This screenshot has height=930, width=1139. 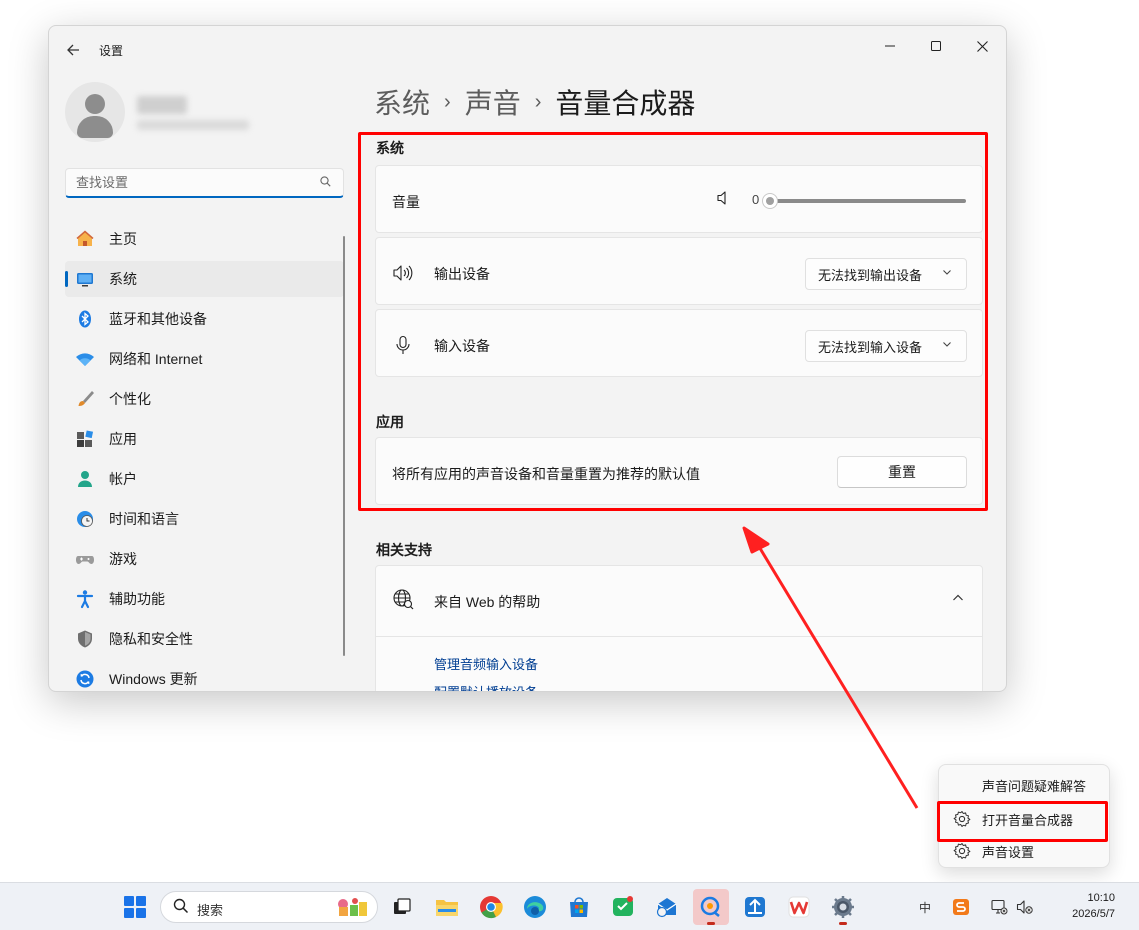 What do you see at coordinates (85, 239) in the screenshot?
I see `home-icon` at bounding box center [85, 239].